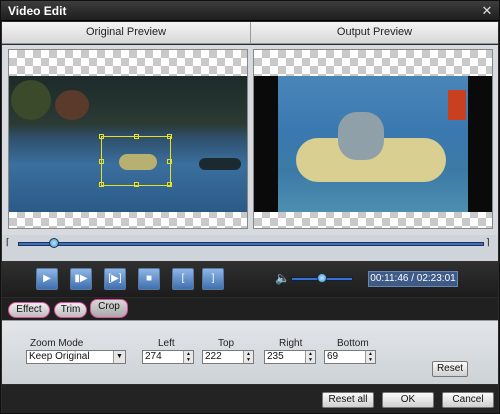 Image resolution: width=500 pixels, height=414 pixels. What do you see at coordinates (350, 357) in the screenshot?
I see `bottom-field: 69 ▲ ▼` at bounding box center [350, 357].